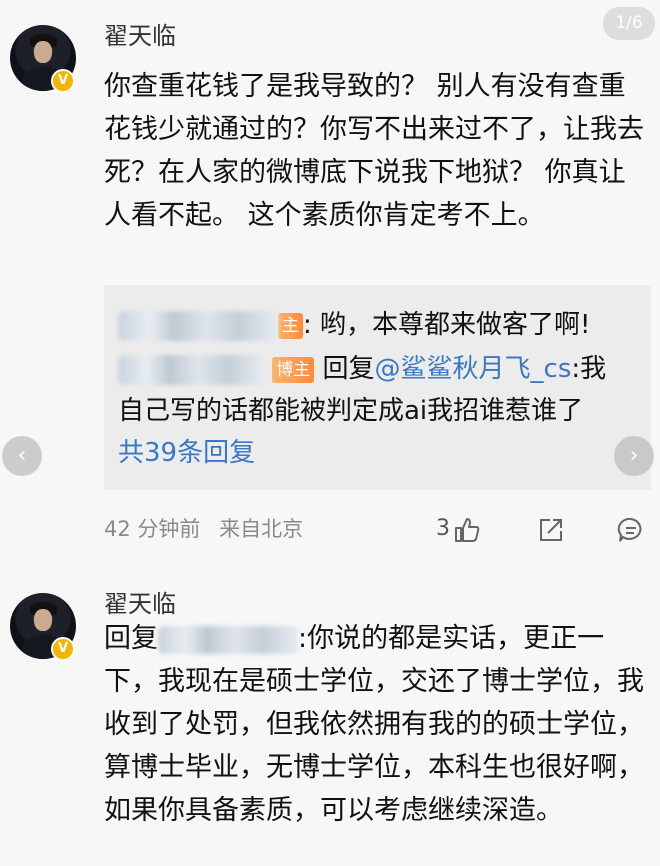  Describe the element at coordinates (467, 532) in the screenshot. I see `thumbs-up-icon` at that location.